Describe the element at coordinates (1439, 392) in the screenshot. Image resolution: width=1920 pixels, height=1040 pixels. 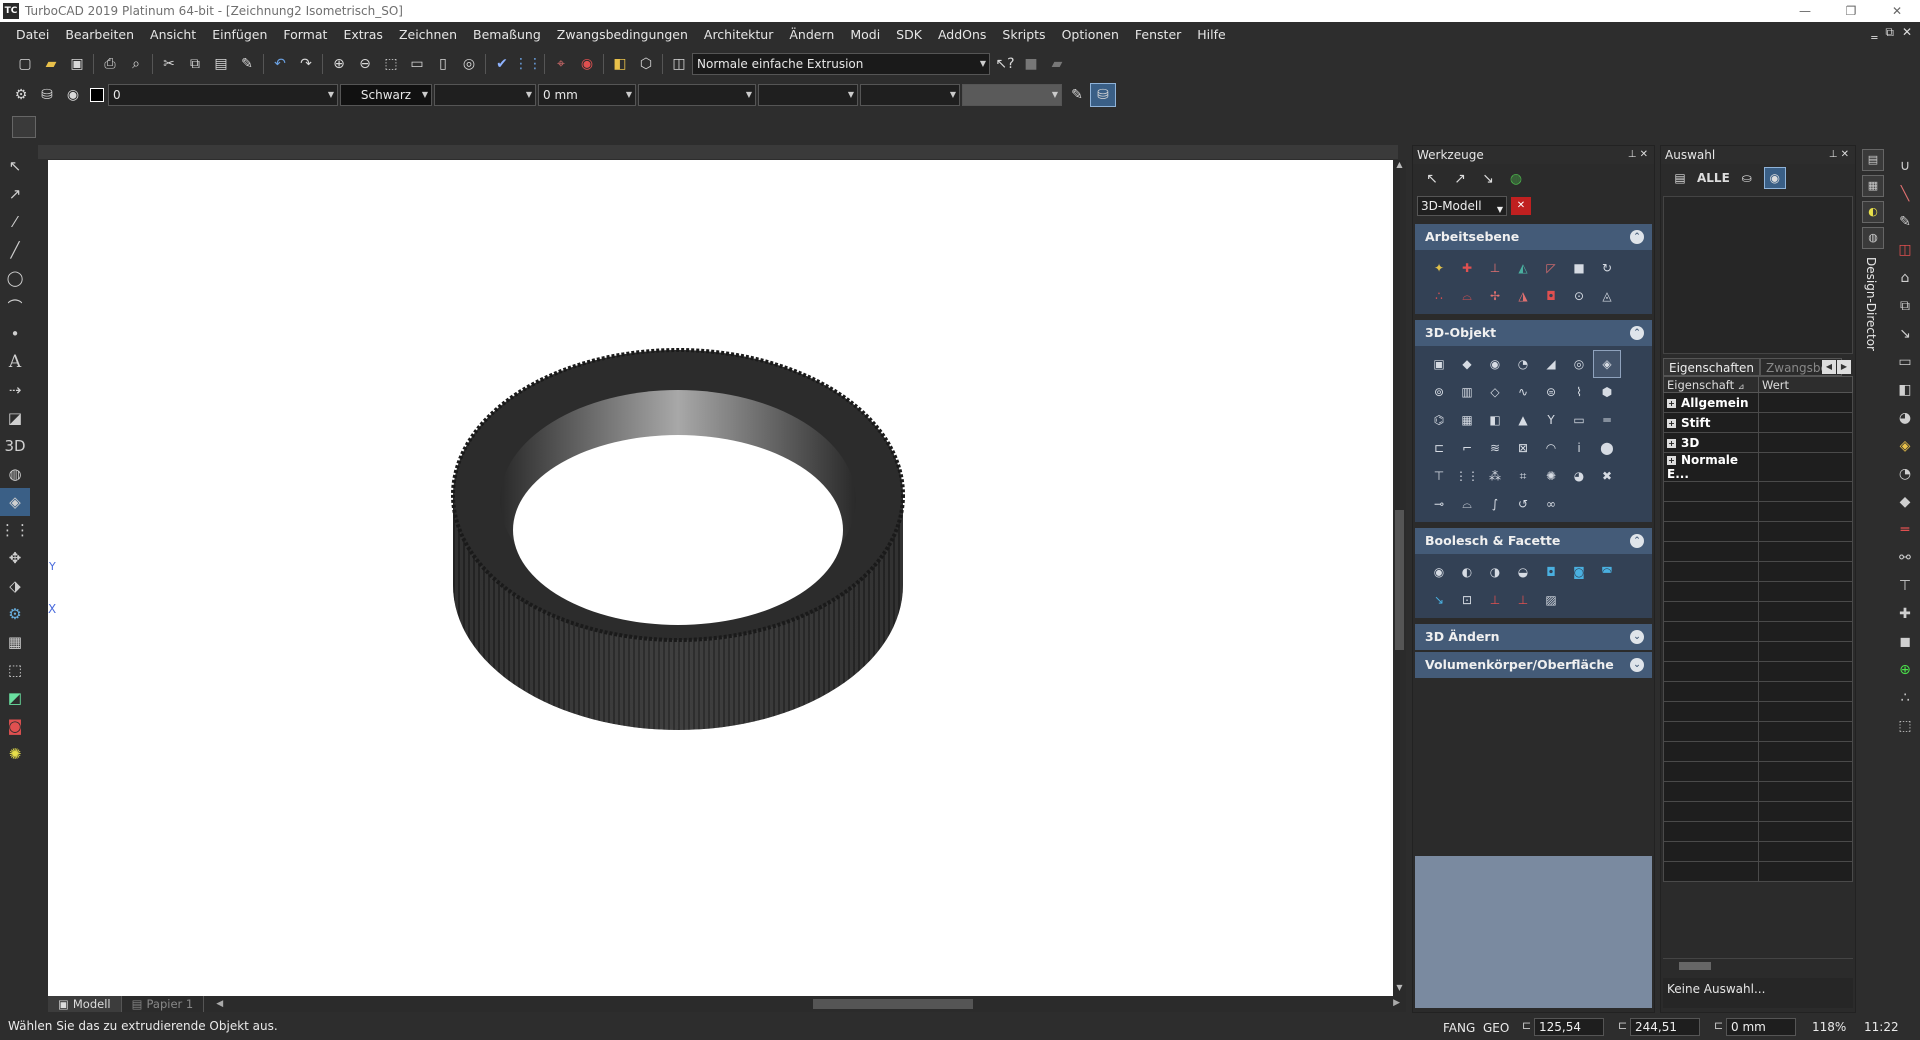
I see `revolve-icon: ⊚` at that location.